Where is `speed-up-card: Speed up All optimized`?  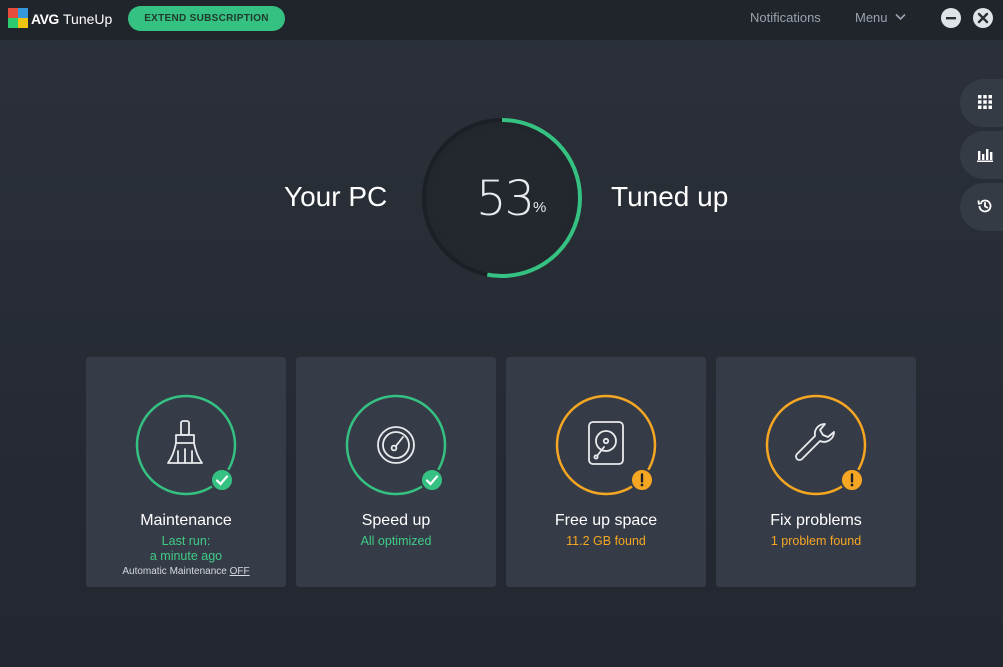 speed-up-card: Speed up All optimized is located at coordinates (396, 472).